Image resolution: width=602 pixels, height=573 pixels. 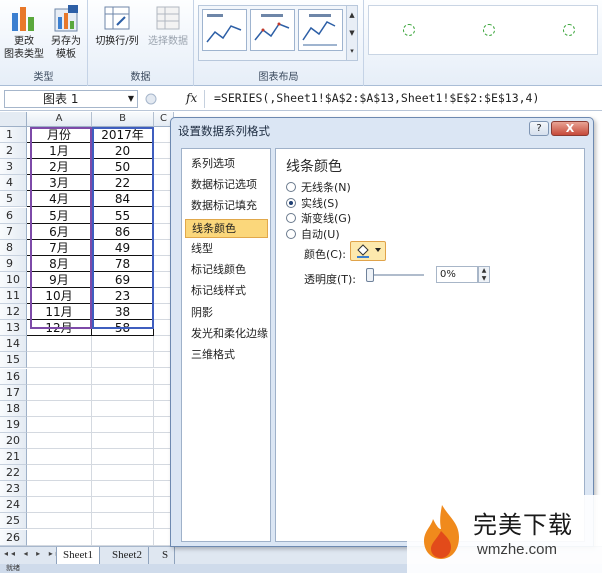 I want to click on table-cell: 2017年, so click(x=123, y=135).